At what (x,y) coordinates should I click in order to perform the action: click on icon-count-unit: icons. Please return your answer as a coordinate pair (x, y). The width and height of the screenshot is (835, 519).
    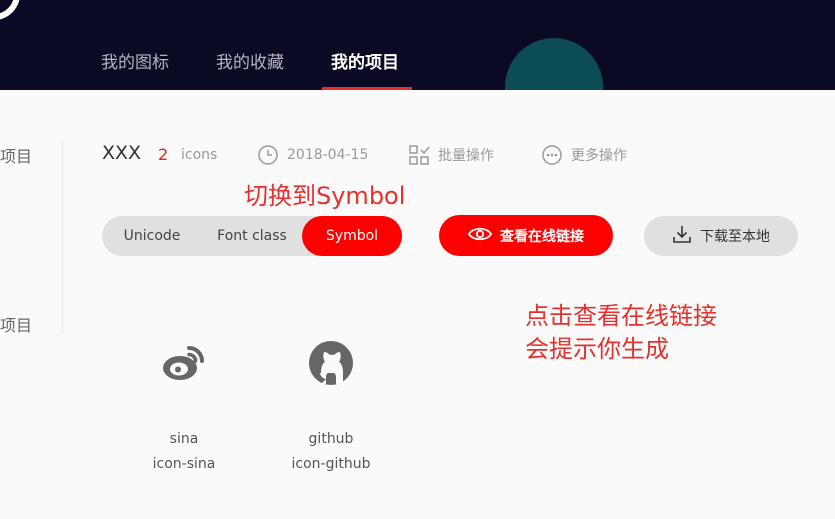
    Looking at the image, I should click on (199, 155).